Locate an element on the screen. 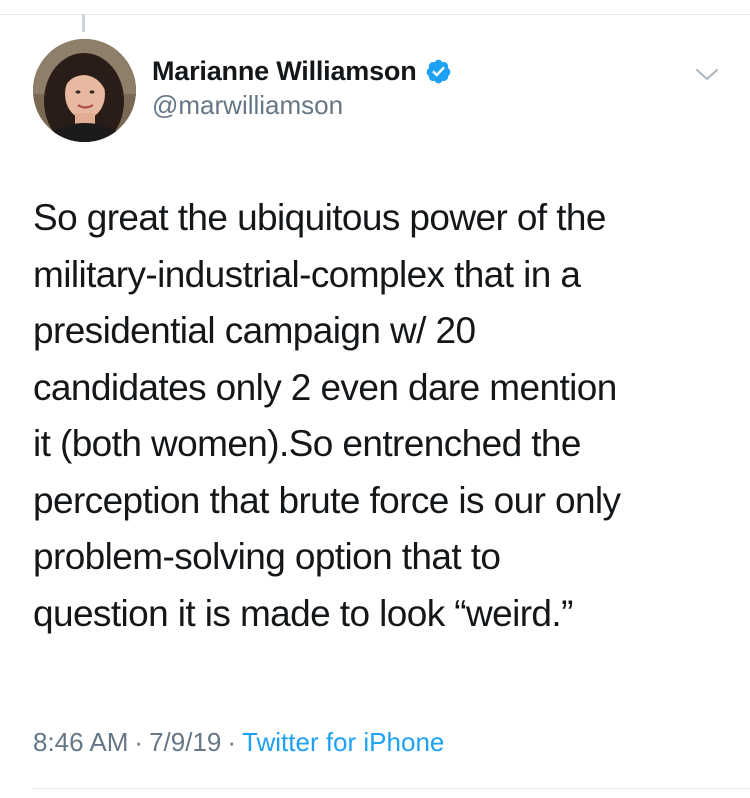 The width and height of the screenshot is (750, 798). chevron-down-icon is located at coordinates (707, 74).